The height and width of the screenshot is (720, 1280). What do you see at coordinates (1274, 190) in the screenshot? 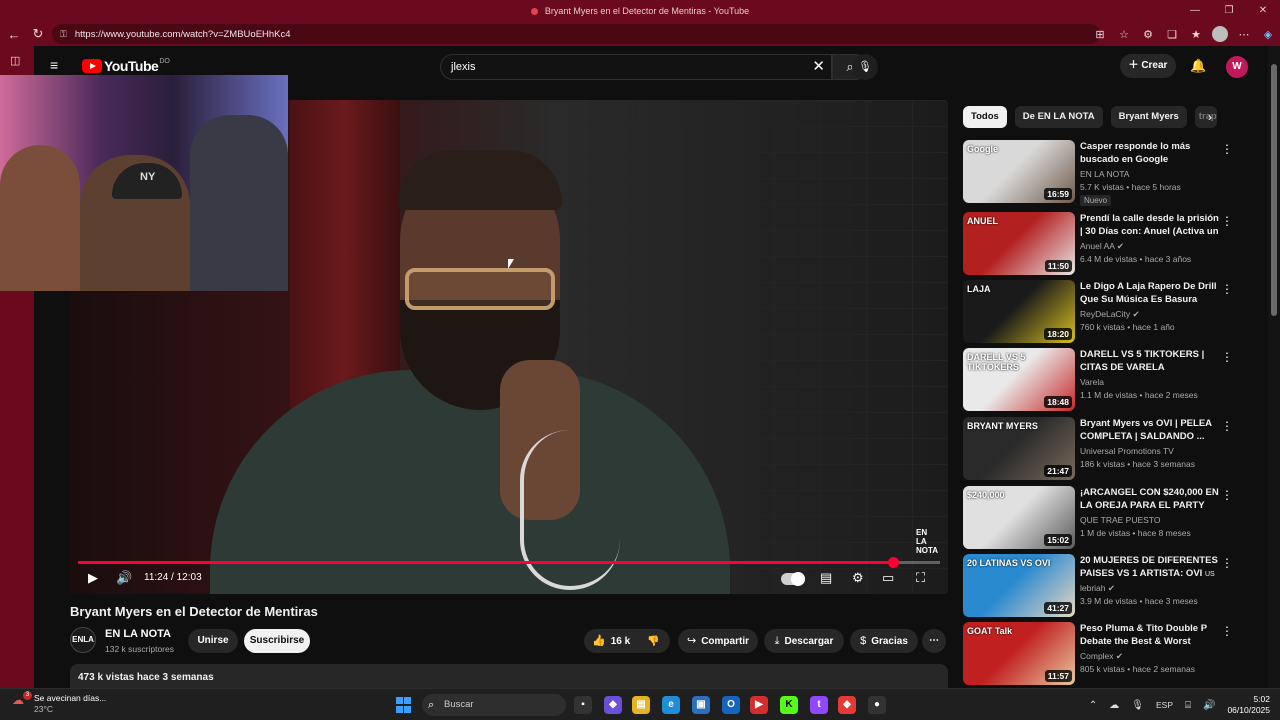
I see `scrollbar-thumb` at bounding box center [1274, 190].